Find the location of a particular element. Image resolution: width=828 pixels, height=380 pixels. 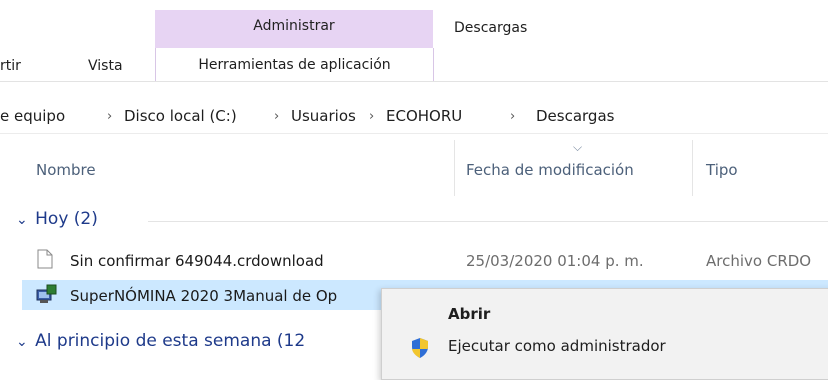

file-name: SuperNÓMINA 2020 3Manual de Op is located at coordinates (204, 296).